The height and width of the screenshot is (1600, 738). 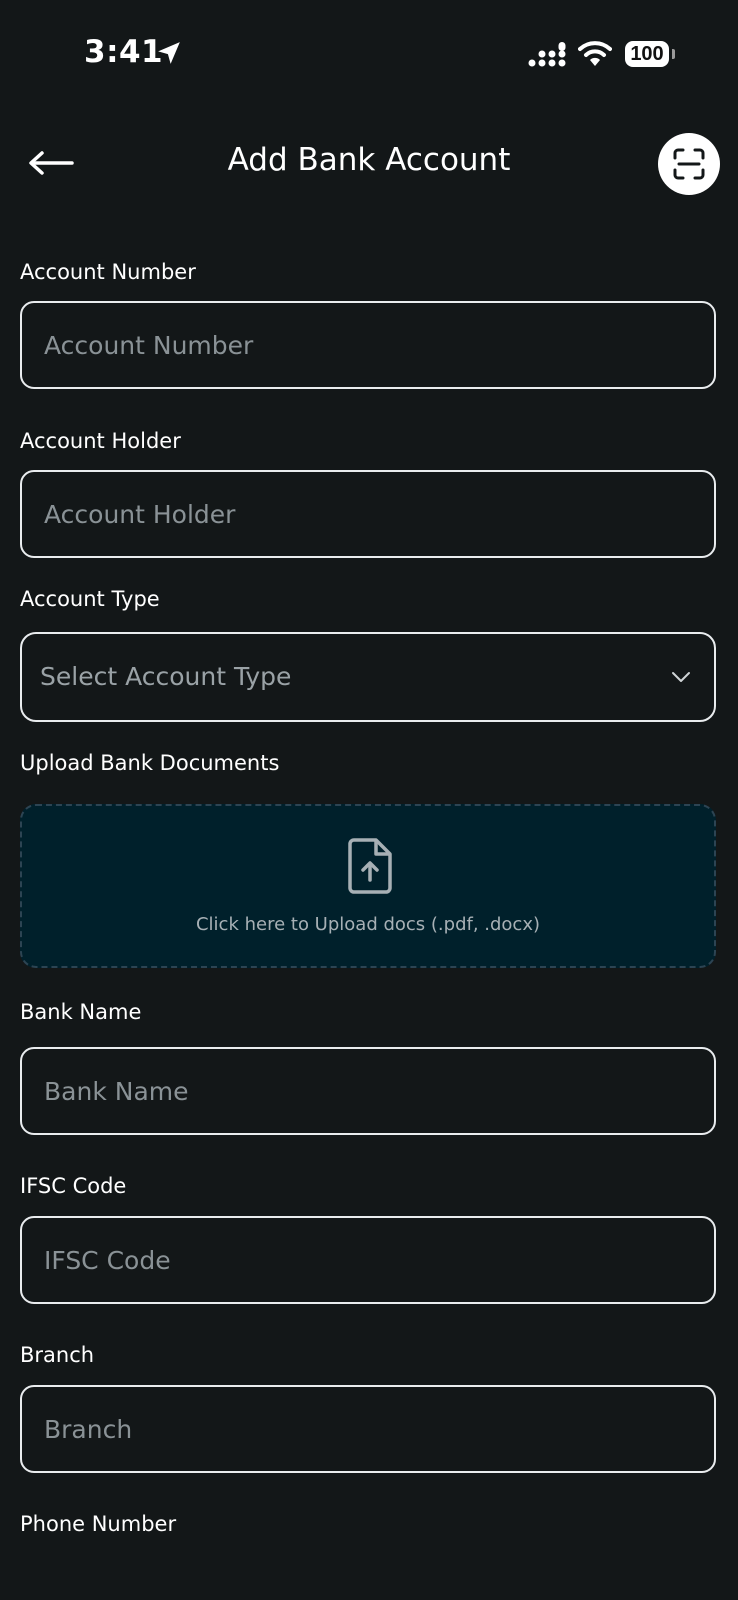 I want to click on battery-icon: 100, so click(x=650, y=55).